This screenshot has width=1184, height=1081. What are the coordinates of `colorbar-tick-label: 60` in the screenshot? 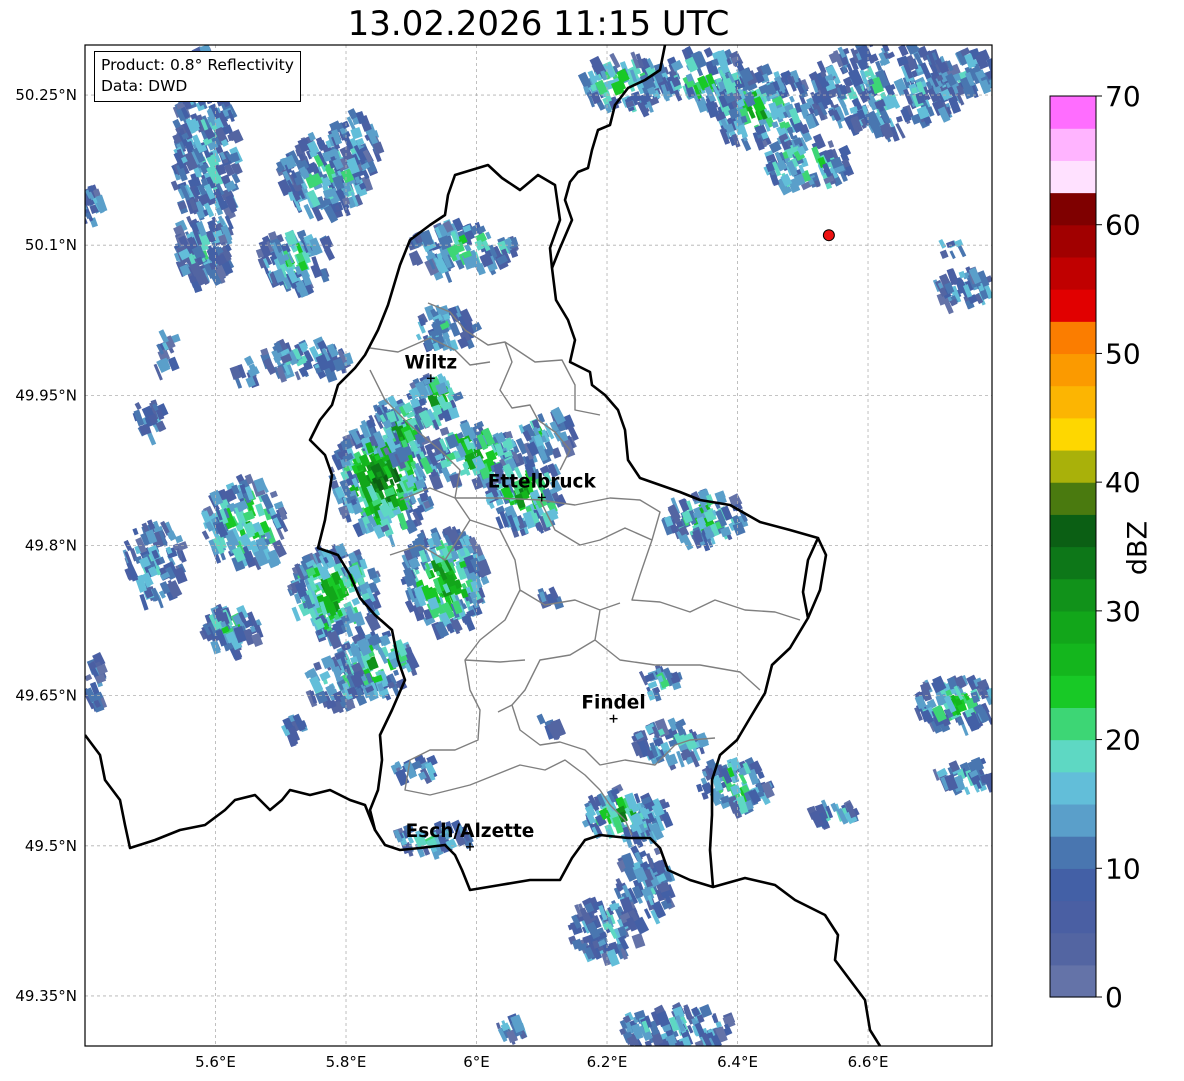 It's located at (1123, 225).